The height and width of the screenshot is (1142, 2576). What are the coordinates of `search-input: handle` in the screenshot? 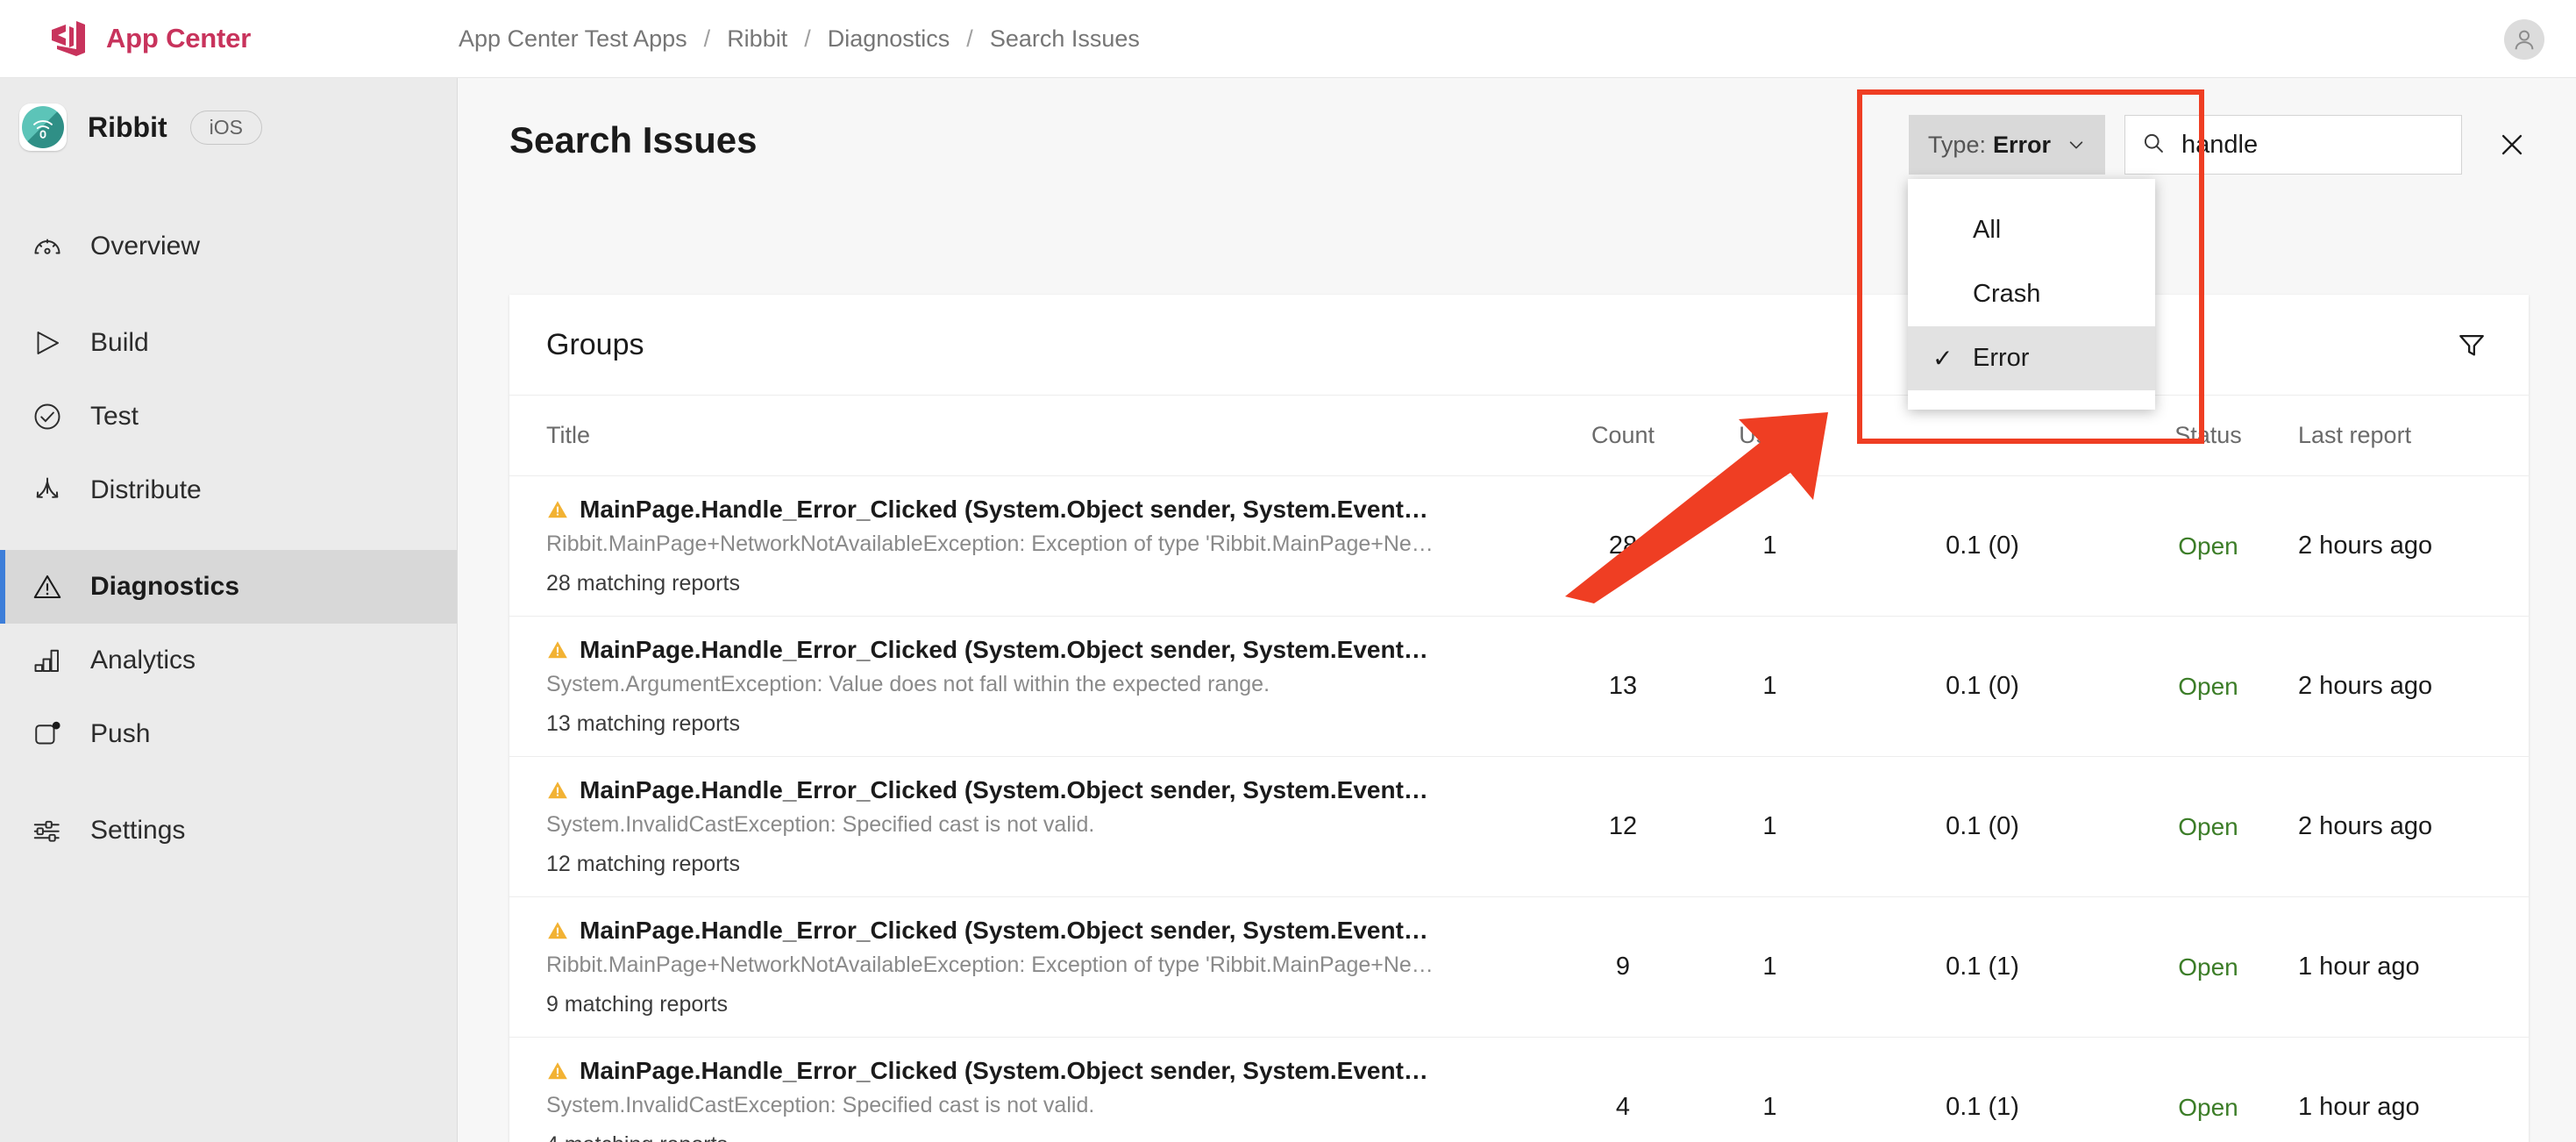 It's located at (2293, 145).